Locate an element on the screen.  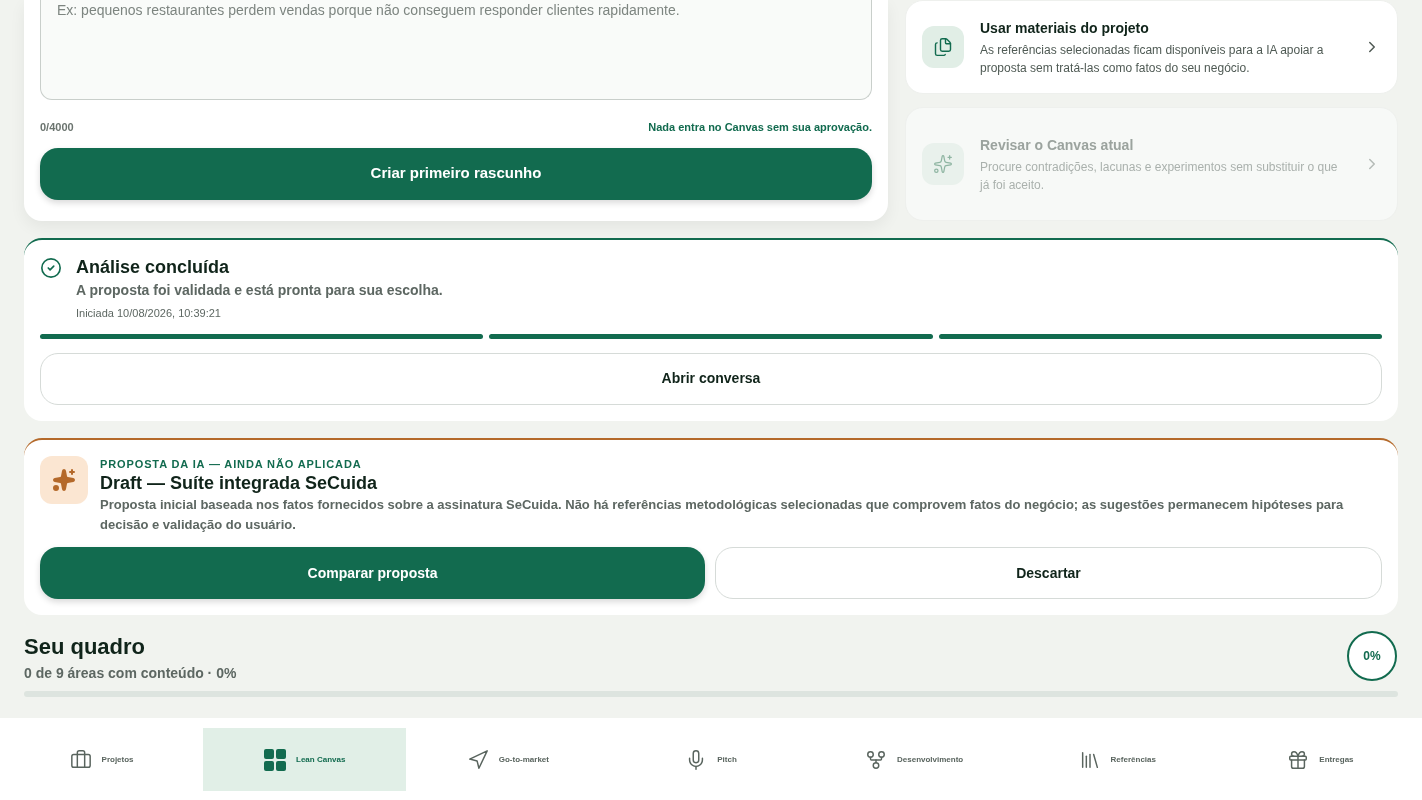
gift-icon is located at coordinates (1298, 759).